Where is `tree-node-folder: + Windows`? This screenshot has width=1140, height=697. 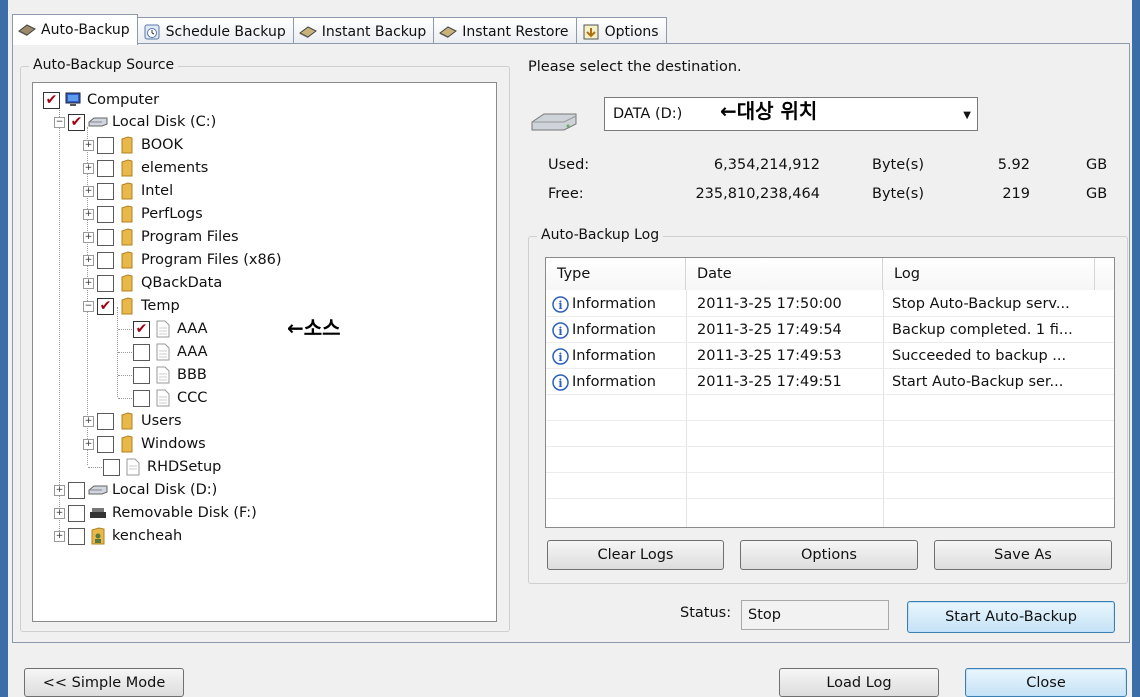
tree-node-folder: + Windows is located at coordinates (144, 444).